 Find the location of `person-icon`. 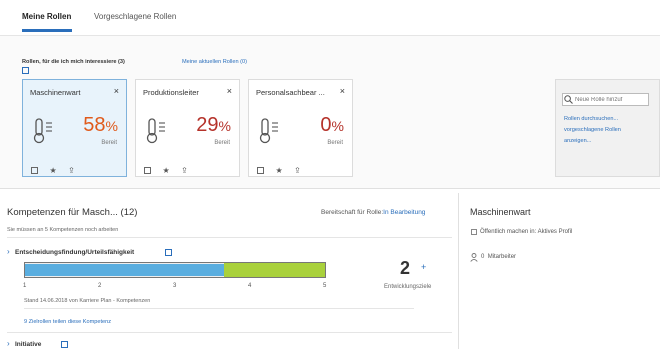

person-icon is located at coordinates (474, 257).